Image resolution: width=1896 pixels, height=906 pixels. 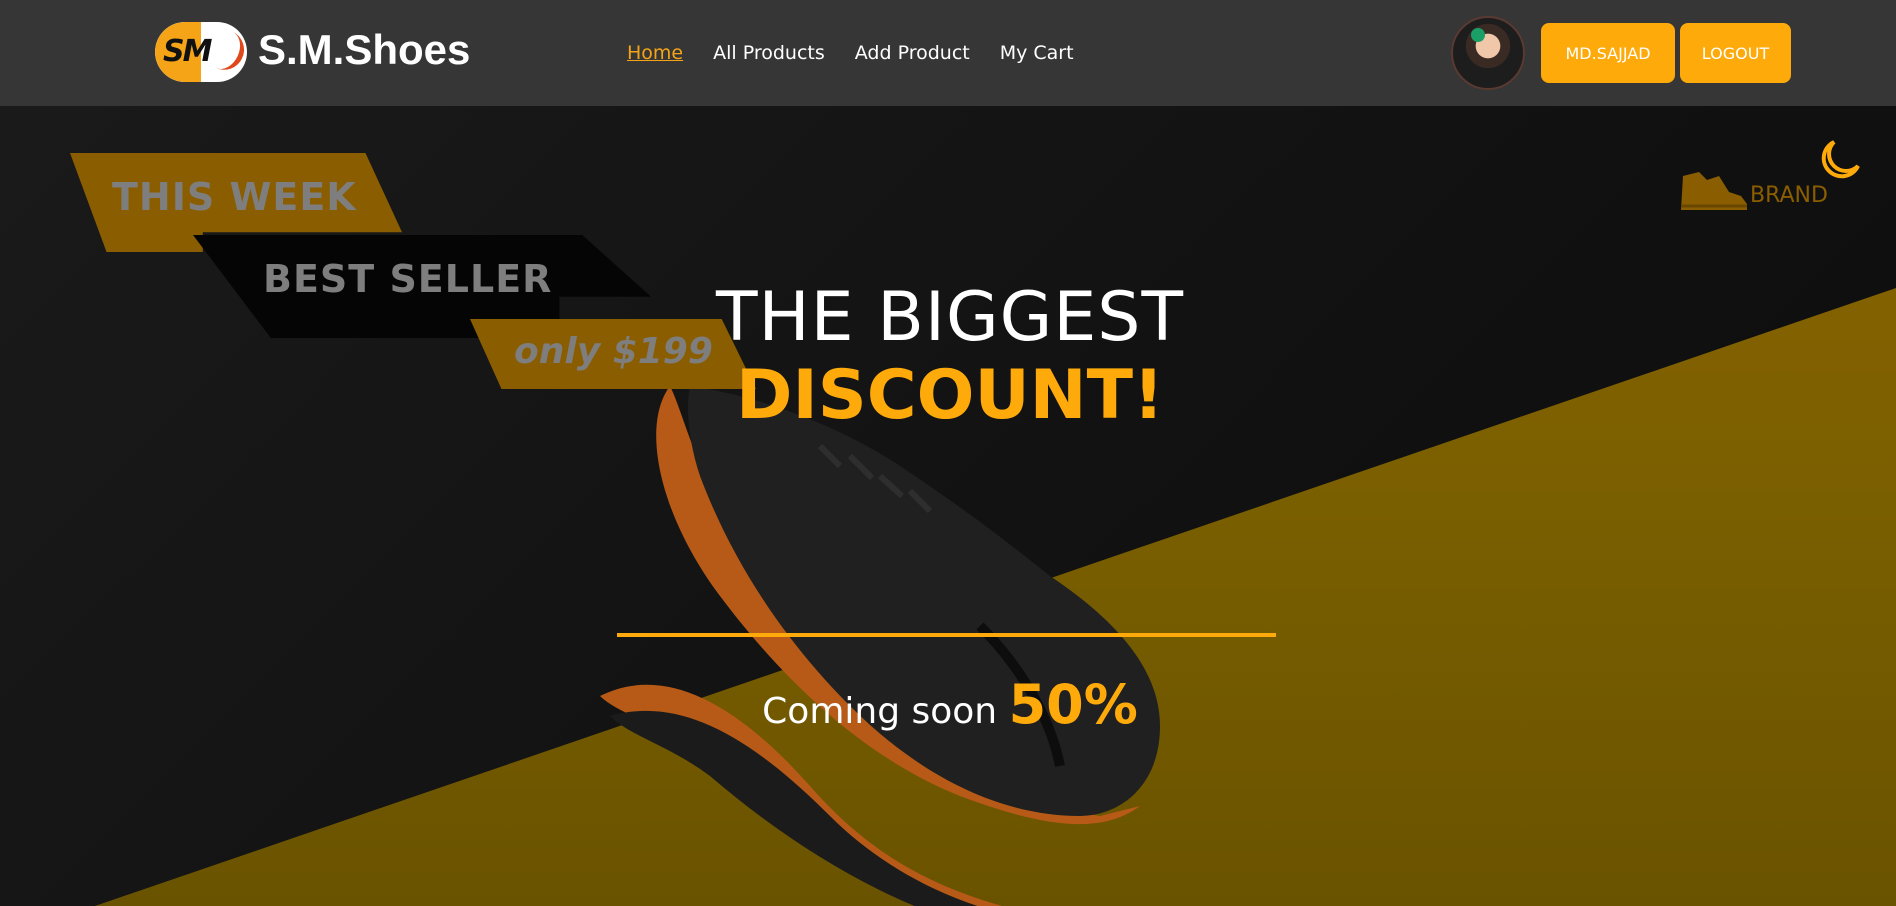 I want to click on headline-line-1: THE BIGGEST, so click(x=949, y=317).